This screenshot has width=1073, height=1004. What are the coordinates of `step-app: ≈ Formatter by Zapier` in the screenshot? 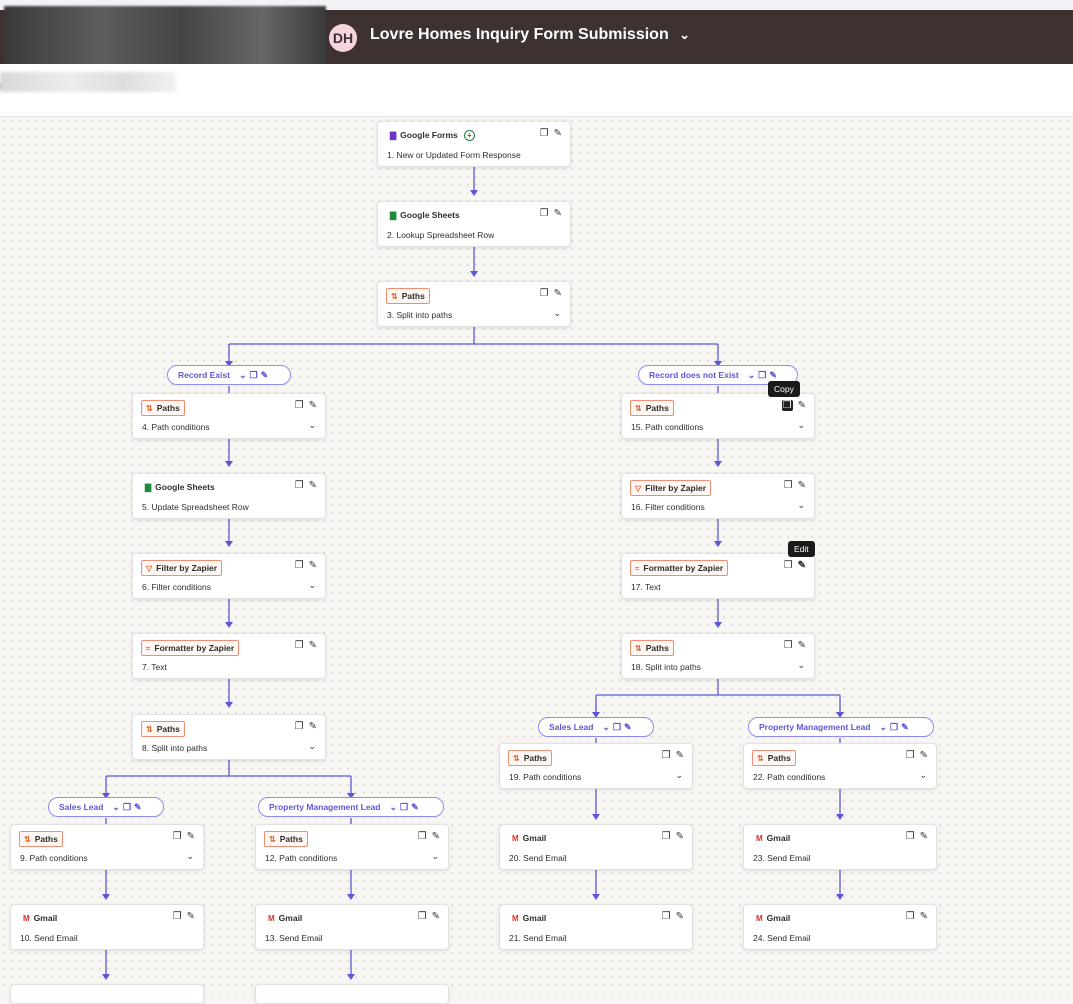 It's located at (190, 648).